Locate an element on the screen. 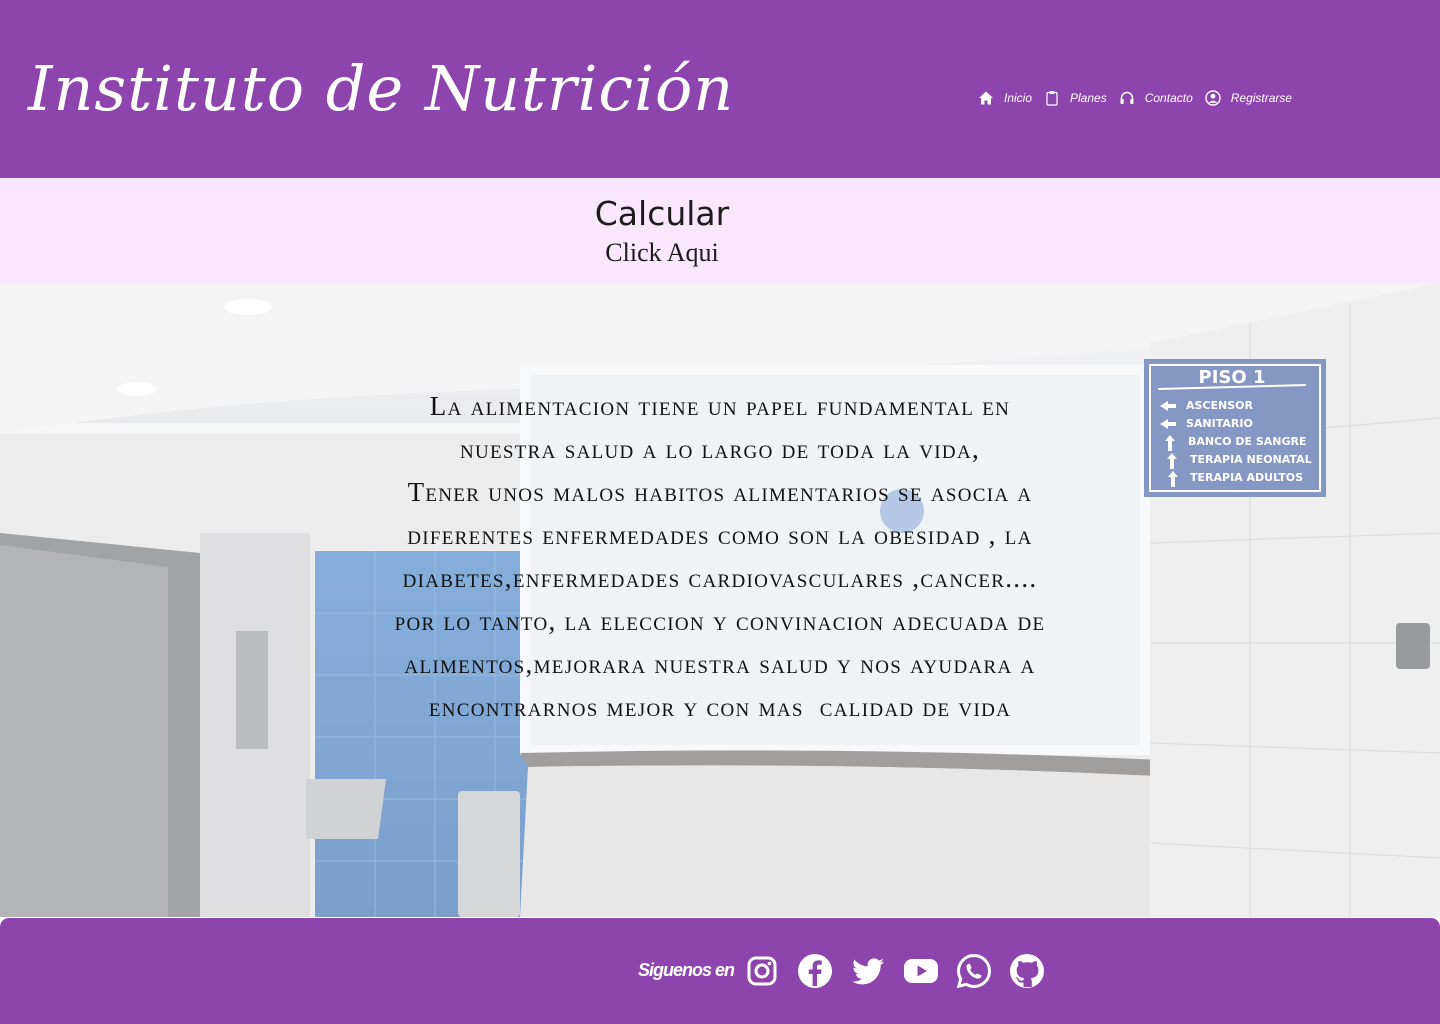 Image resolution: width=1440 pixels, height=1024 pixels. nav-label-planes: Planes is located at coordinates (1088, 98).